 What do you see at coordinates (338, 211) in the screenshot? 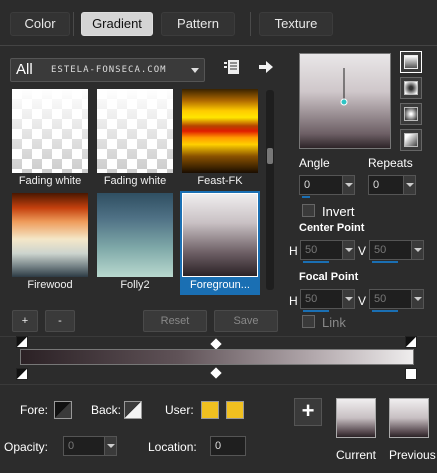
I see `invert-label: Invert` at bounding box center [338, 211].